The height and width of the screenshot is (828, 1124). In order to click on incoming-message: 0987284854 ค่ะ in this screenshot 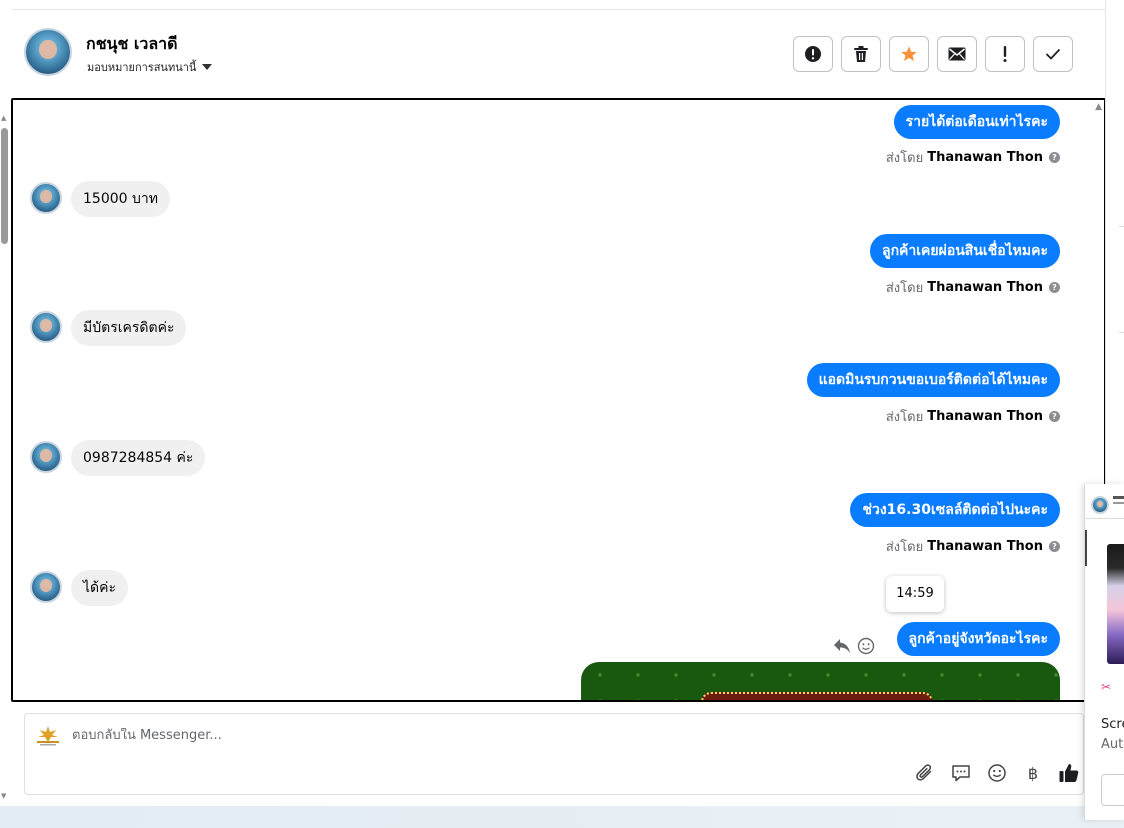, I will do `click(138, 458)`.